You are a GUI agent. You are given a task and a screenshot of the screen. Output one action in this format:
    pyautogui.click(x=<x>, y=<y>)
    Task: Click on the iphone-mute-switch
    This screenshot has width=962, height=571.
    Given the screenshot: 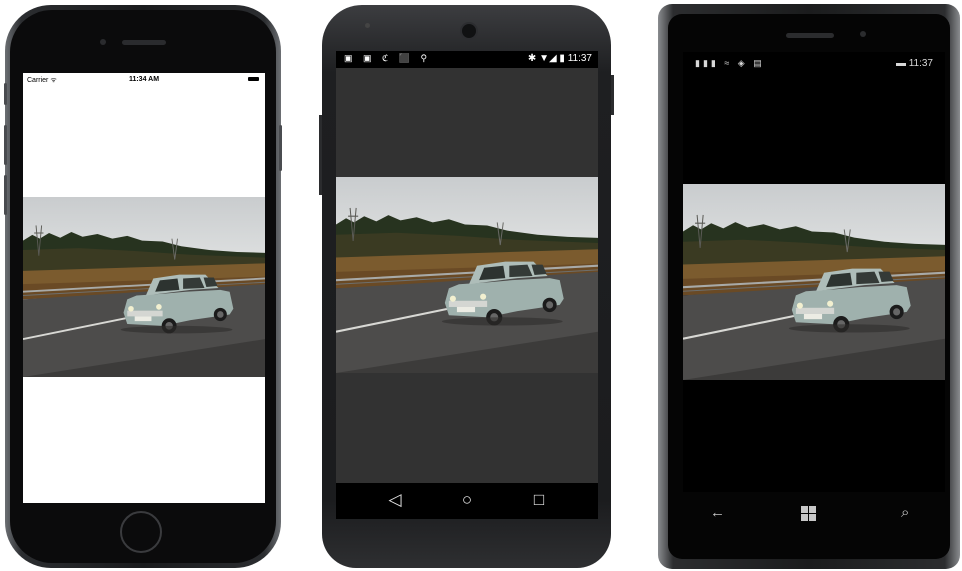 What is the action you would take?
    pyautogui.click(x=5, y=94)
    